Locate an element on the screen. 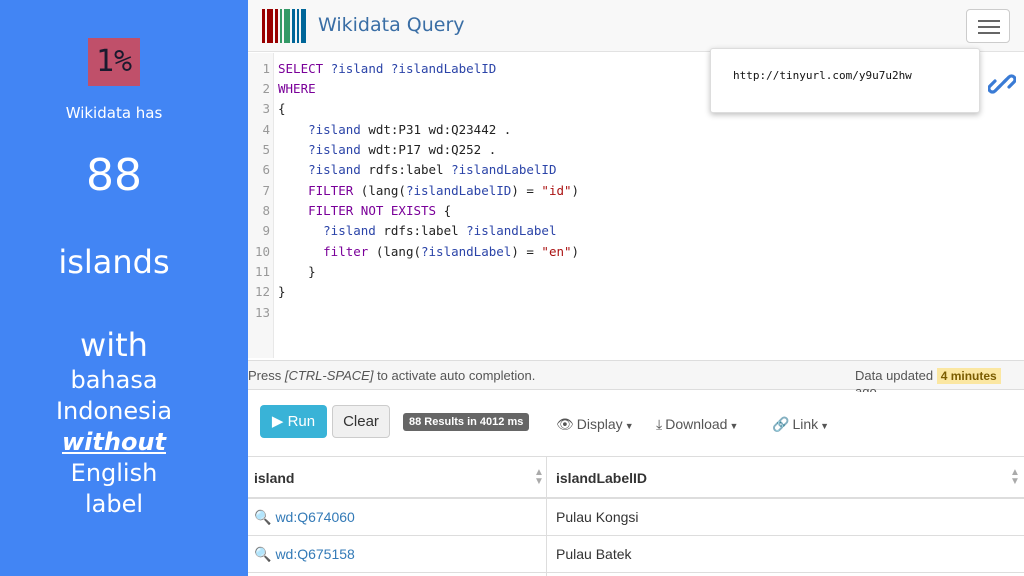  download-dropdown: ⤓ Download ▼ is located at coordinates (697, 424).